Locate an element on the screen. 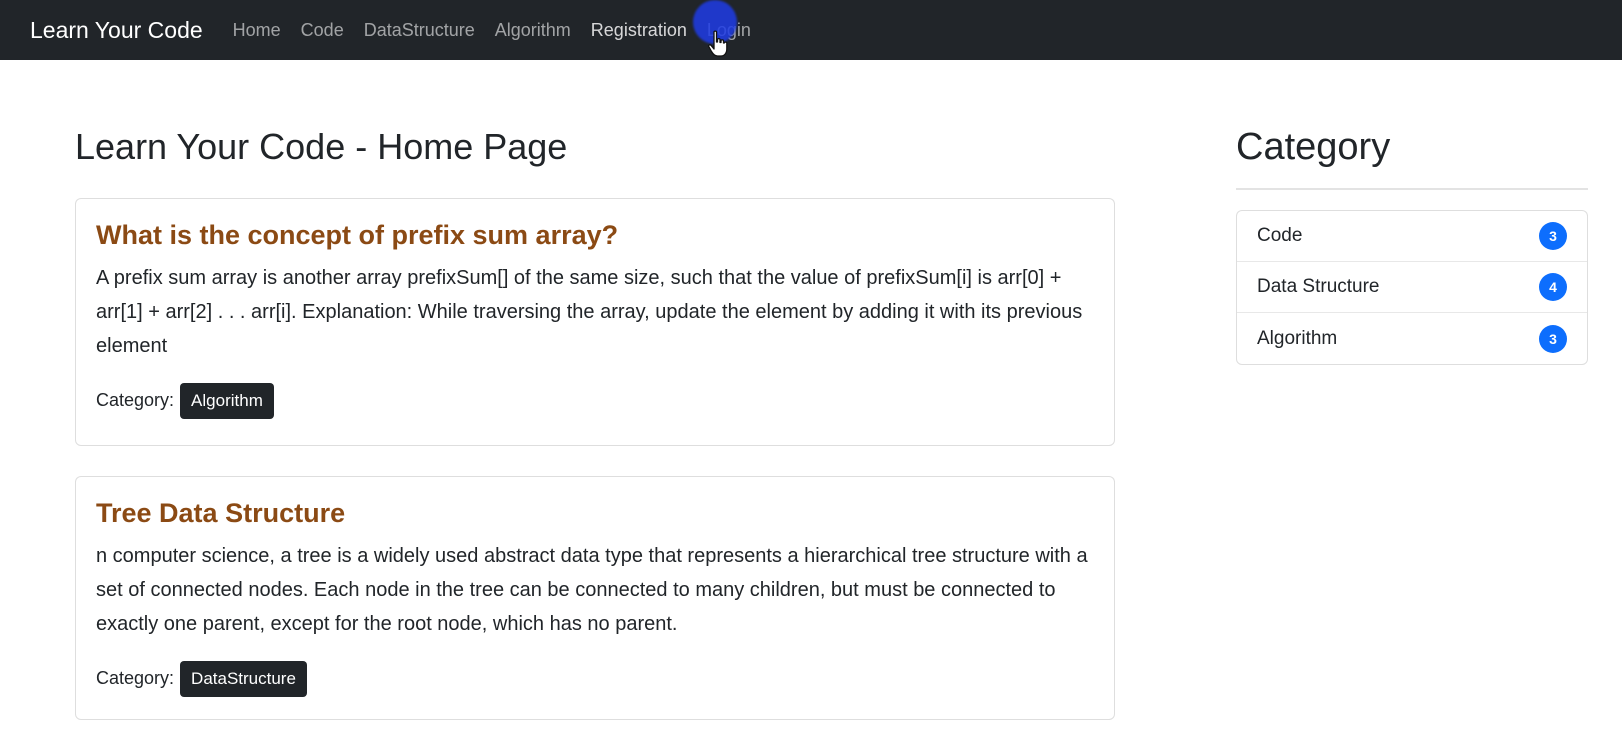  category-list: Code 3 Data Structure 4 Algorithm 3 is located at coordinates (1412, 287).